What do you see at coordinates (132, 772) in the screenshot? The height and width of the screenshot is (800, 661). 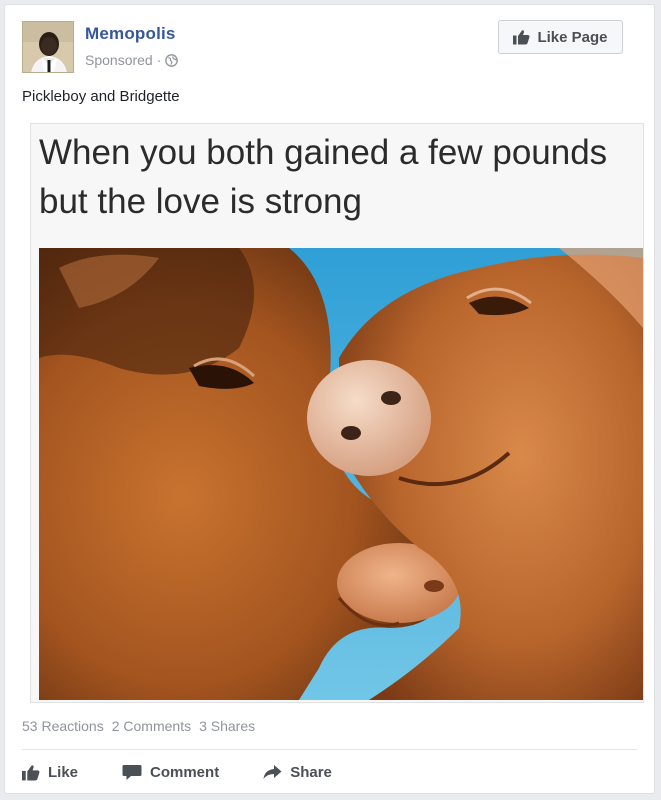 I see `comment-icon` at bounding box center [132, 772].